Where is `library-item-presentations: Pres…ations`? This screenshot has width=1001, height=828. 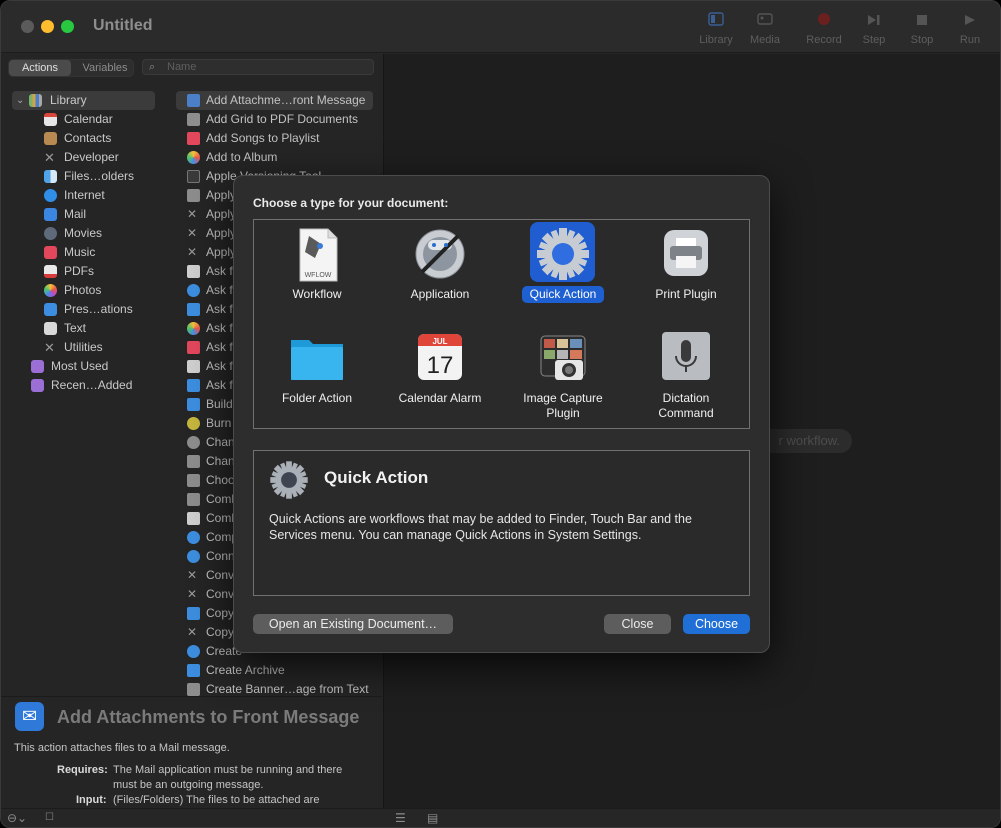 library-item-presentations: Pres…ations is located at coordinates (85, 309).